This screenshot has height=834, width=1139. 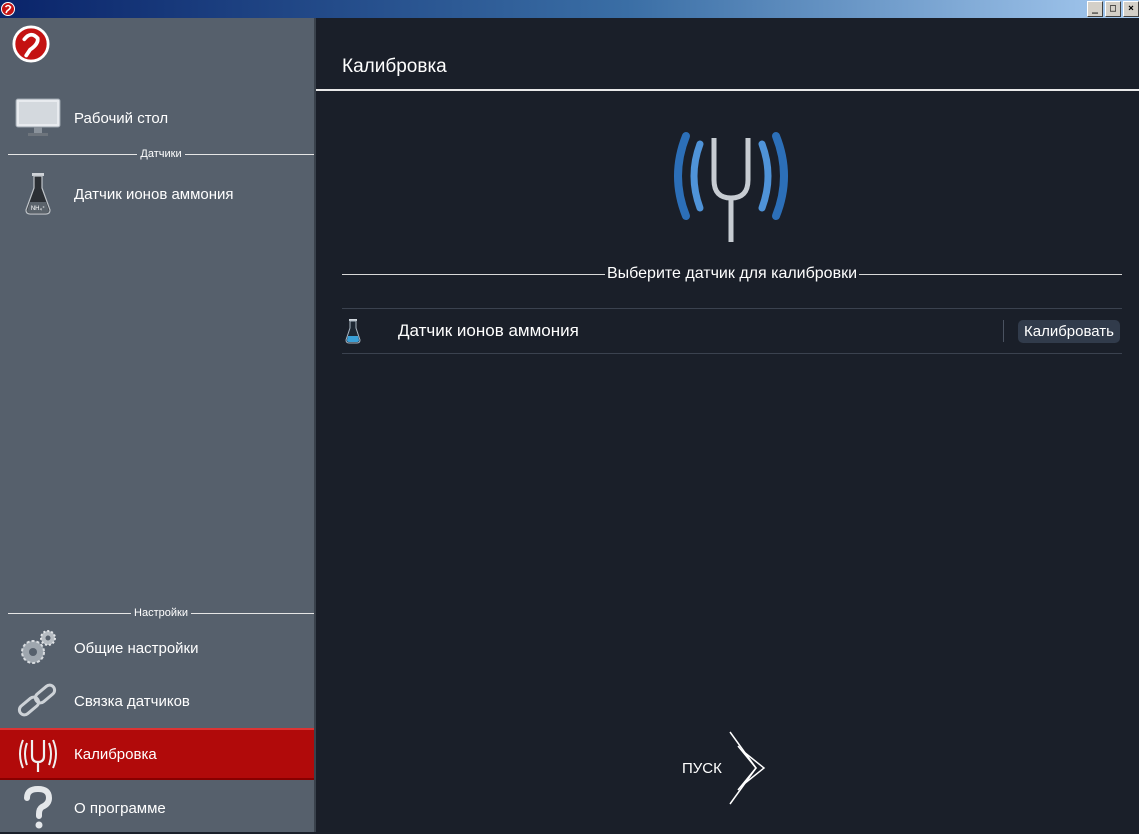 What do you see at coordinates (727, 90) in the screenshot?
I see `title-divider` at bounding box center [727, 90].